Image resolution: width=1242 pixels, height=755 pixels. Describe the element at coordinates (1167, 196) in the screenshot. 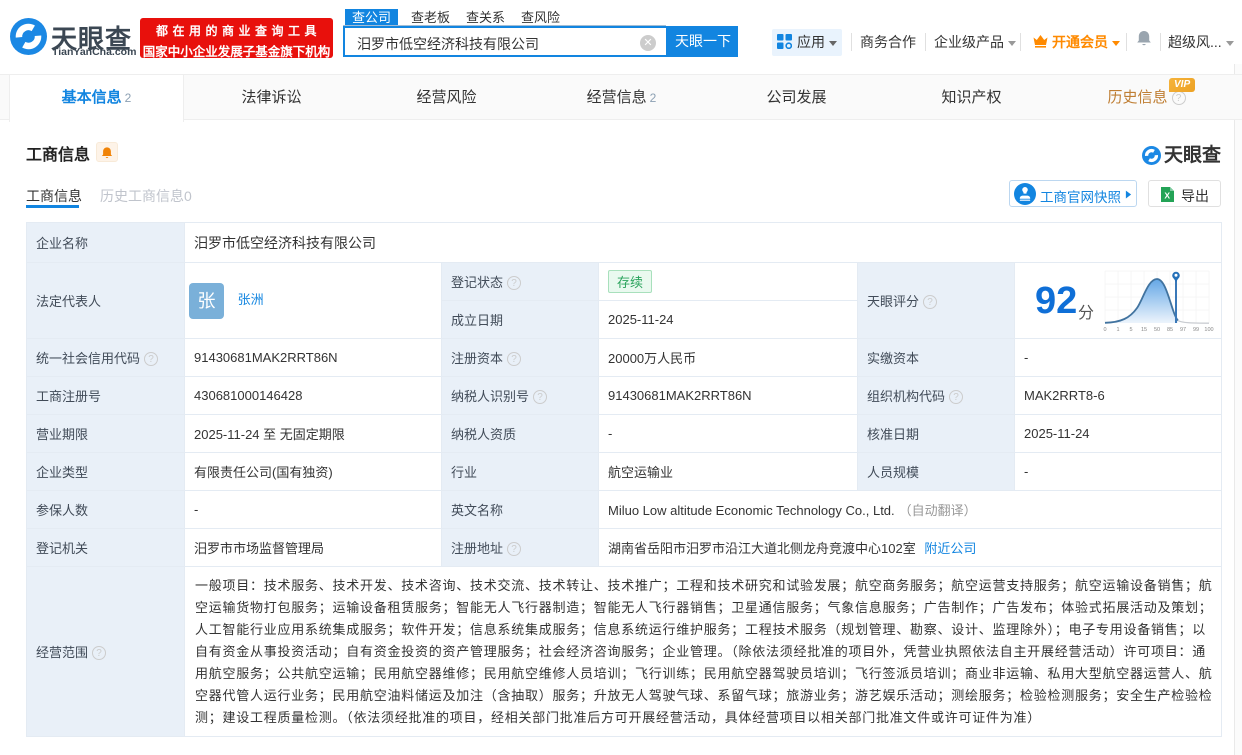

I see `svg-text: X` at that location.